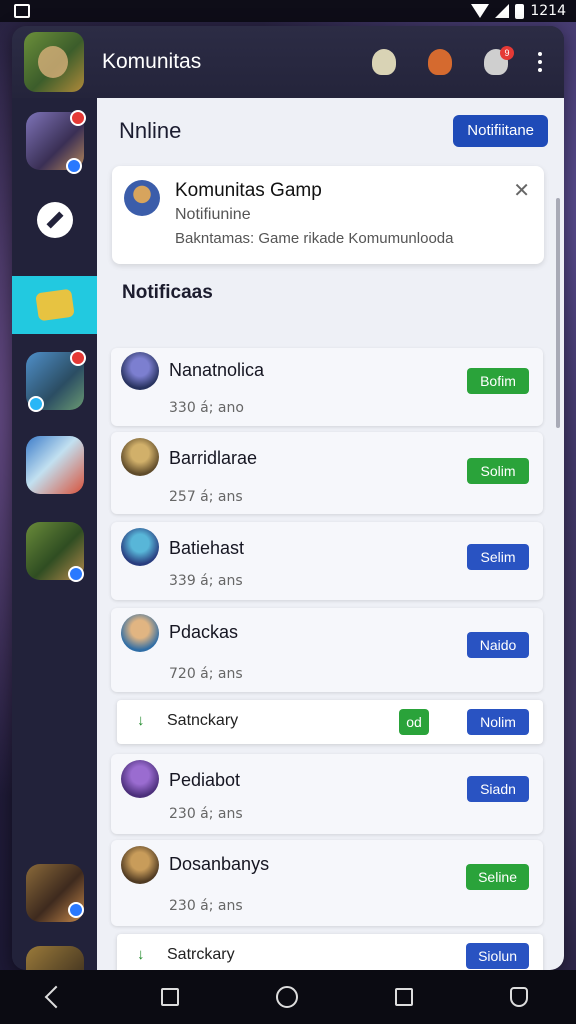  I want to click on status-time: 1214, so click(548, 11).